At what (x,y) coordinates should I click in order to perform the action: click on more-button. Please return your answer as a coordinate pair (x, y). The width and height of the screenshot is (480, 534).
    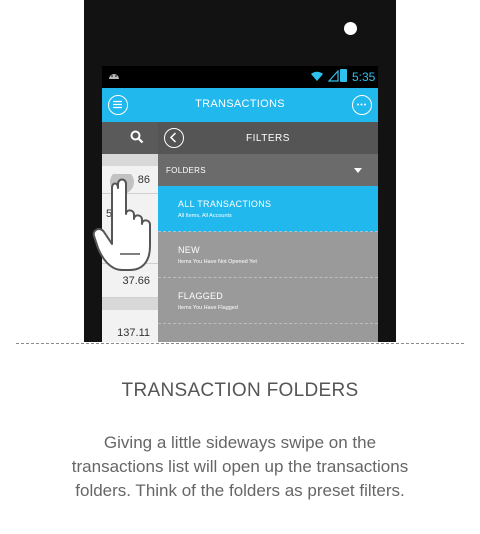
    Looking at the image, I should click on (362, 105).